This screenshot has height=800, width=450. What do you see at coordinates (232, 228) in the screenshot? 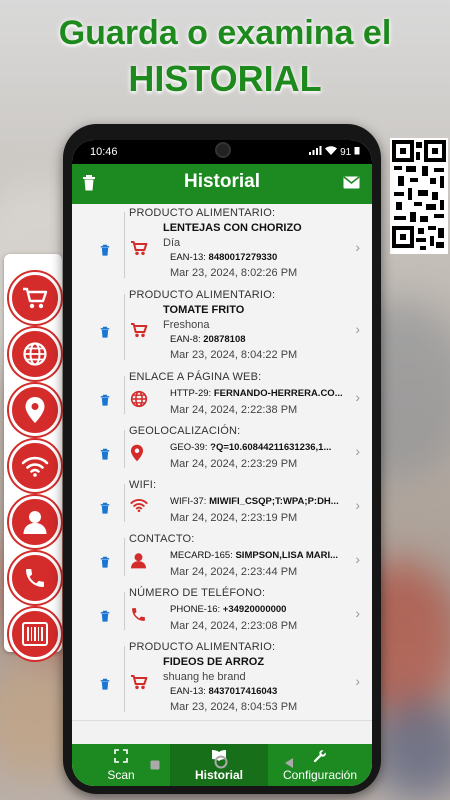
I see `item-title: LENTEJAS CON CHORIZO` at bounding box center [232, 228].